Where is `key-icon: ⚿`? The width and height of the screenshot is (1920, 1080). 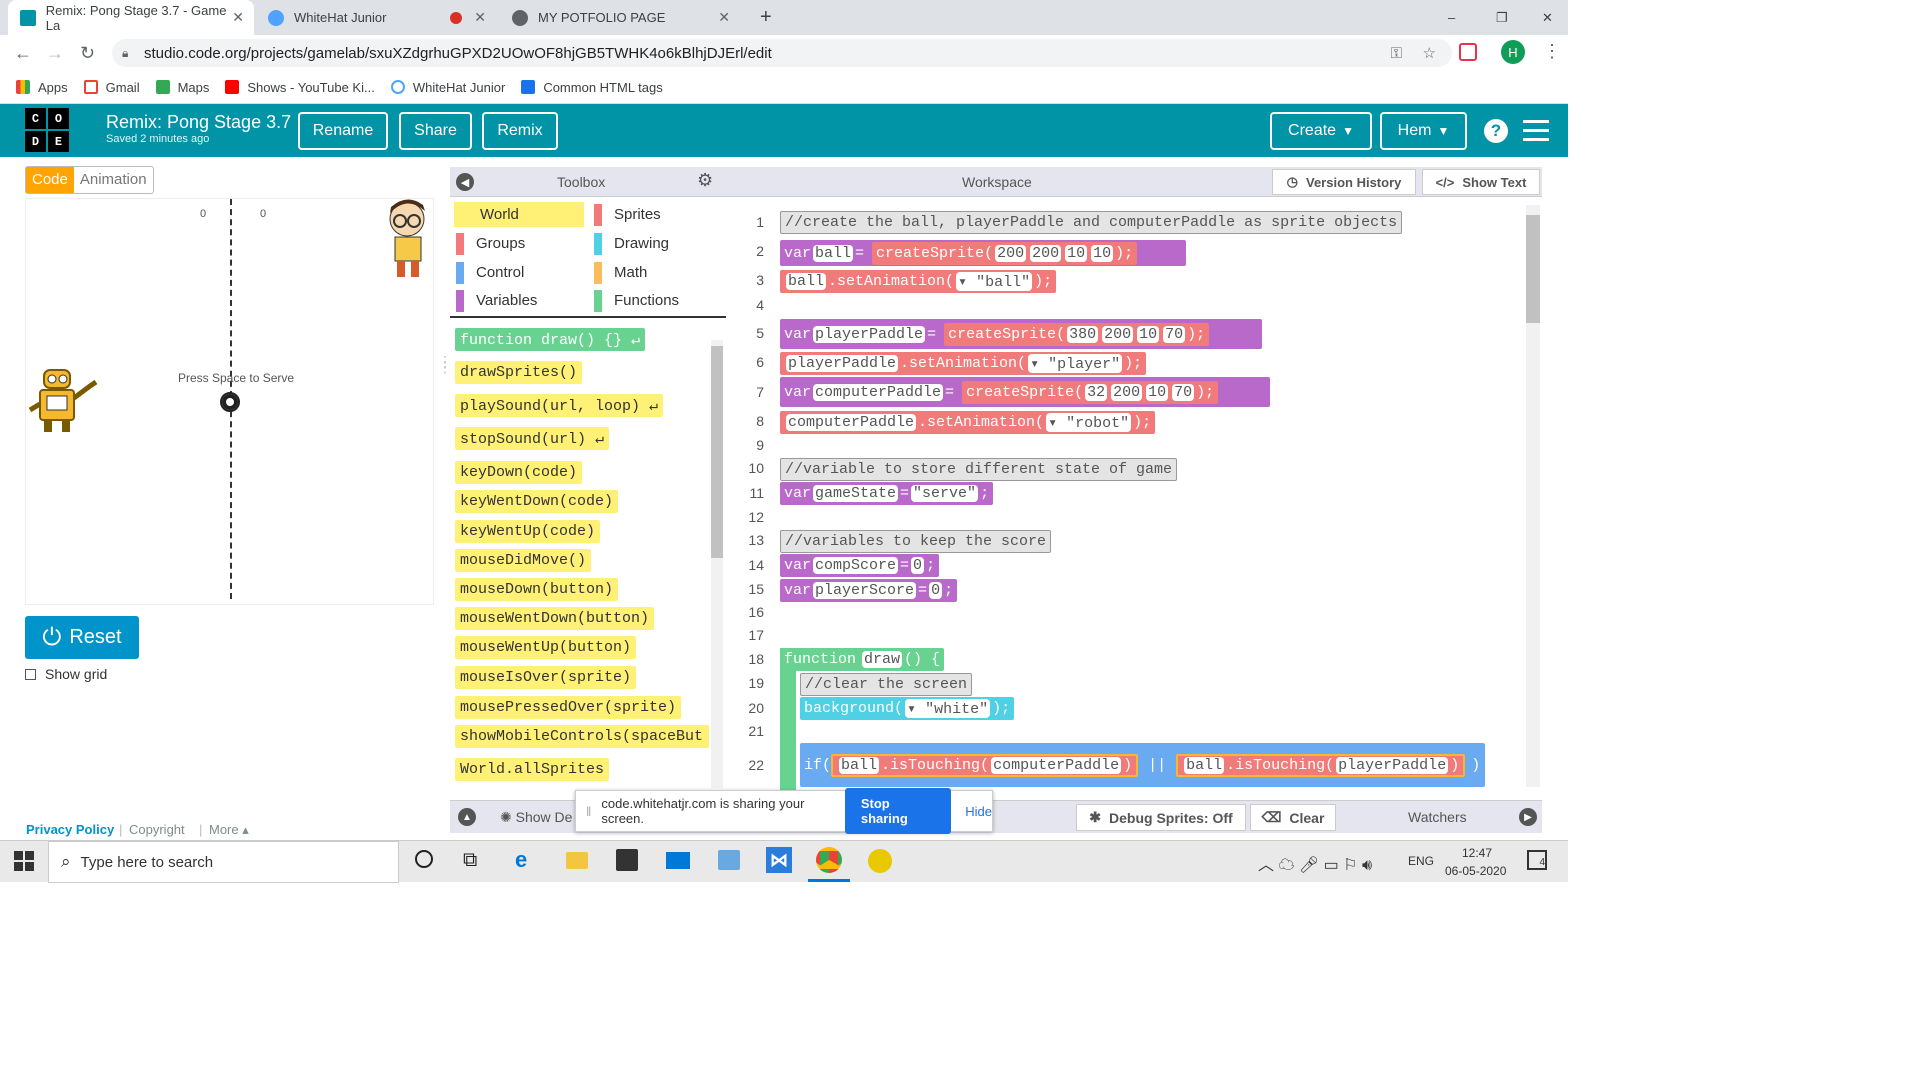
key-icon: ⚿ is located at coordinates (1396, 53).